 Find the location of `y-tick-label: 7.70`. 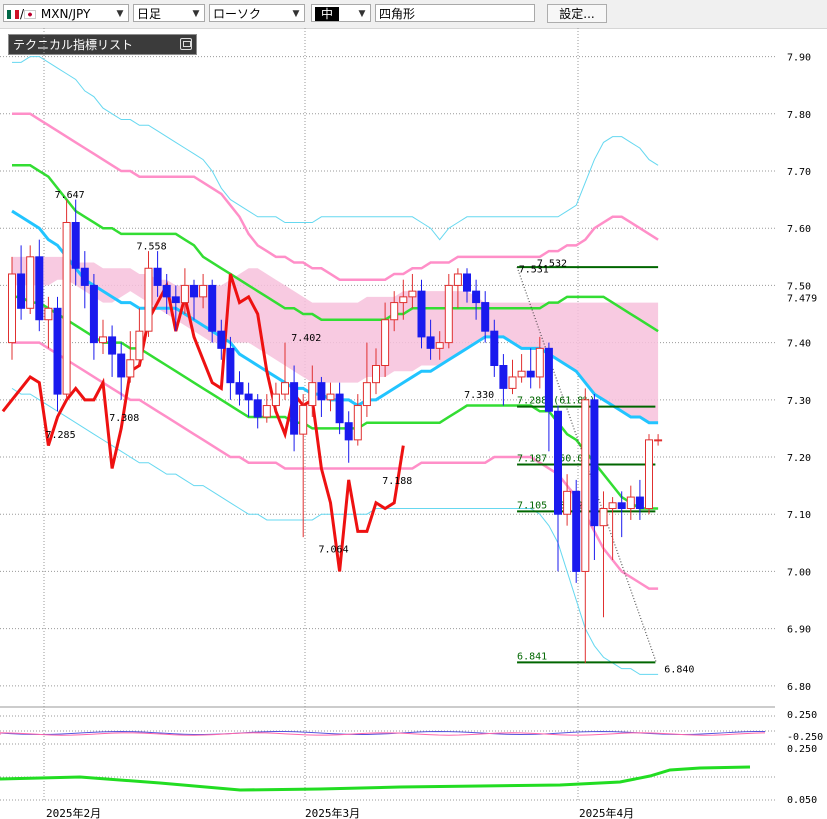

y-tick-label: 7.70 is located at coordinates (799, 172).